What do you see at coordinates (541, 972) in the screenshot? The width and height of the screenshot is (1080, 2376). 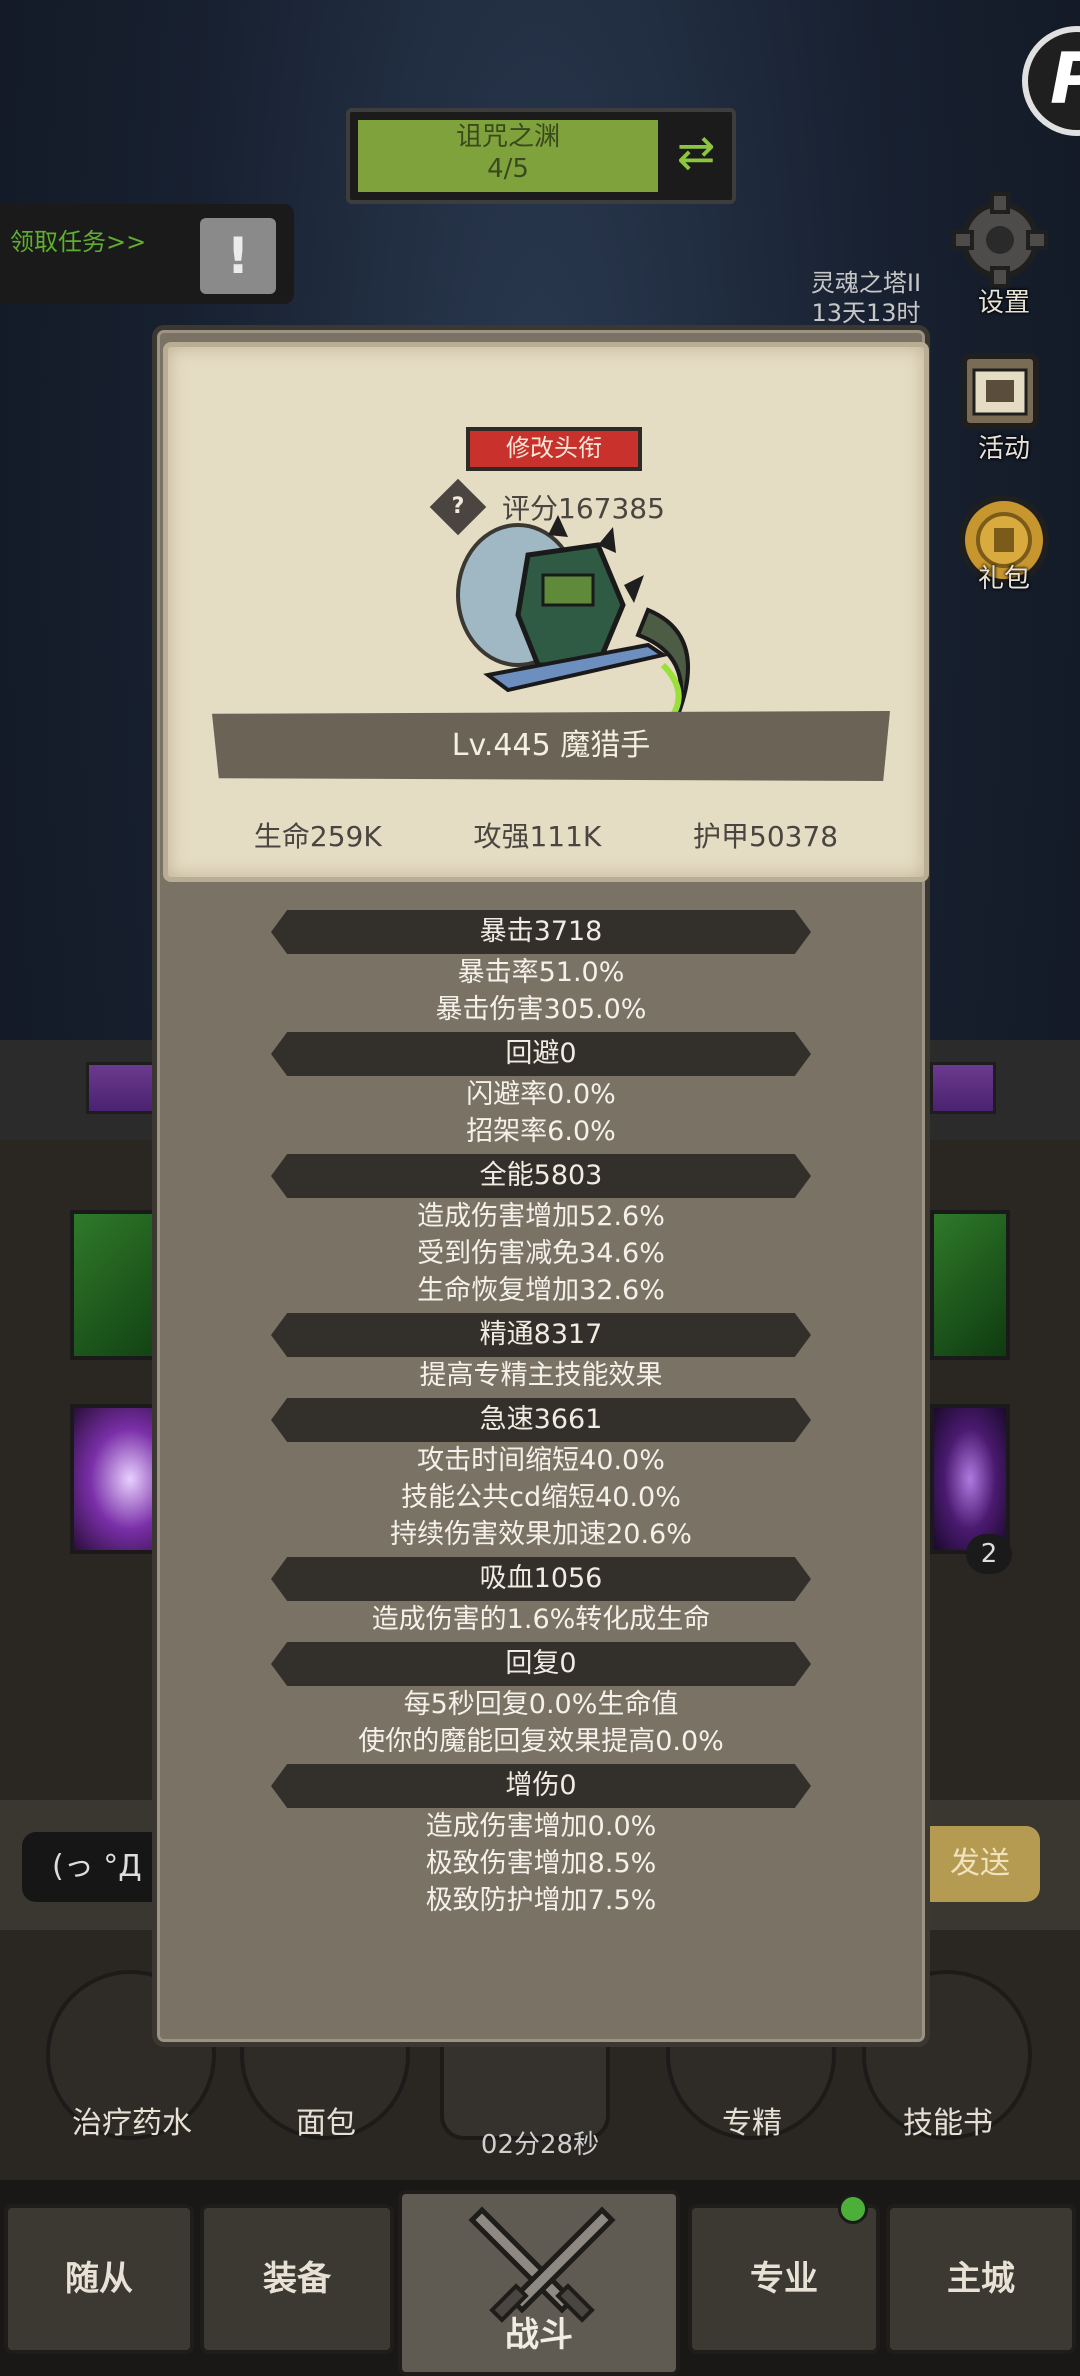 I see `attribute-detail: 暴击率51.0%` at bounding box center [541, 972].